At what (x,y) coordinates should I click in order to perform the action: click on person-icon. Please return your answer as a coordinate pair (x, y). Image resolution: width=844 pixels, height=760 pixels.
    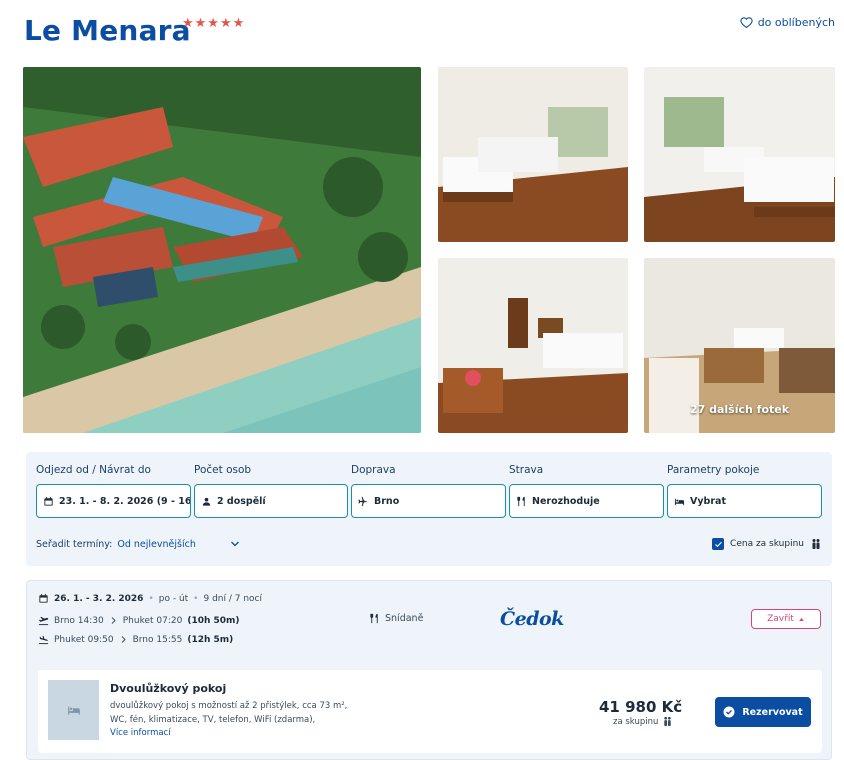
    Looking at the image, I should click on (206, 501).